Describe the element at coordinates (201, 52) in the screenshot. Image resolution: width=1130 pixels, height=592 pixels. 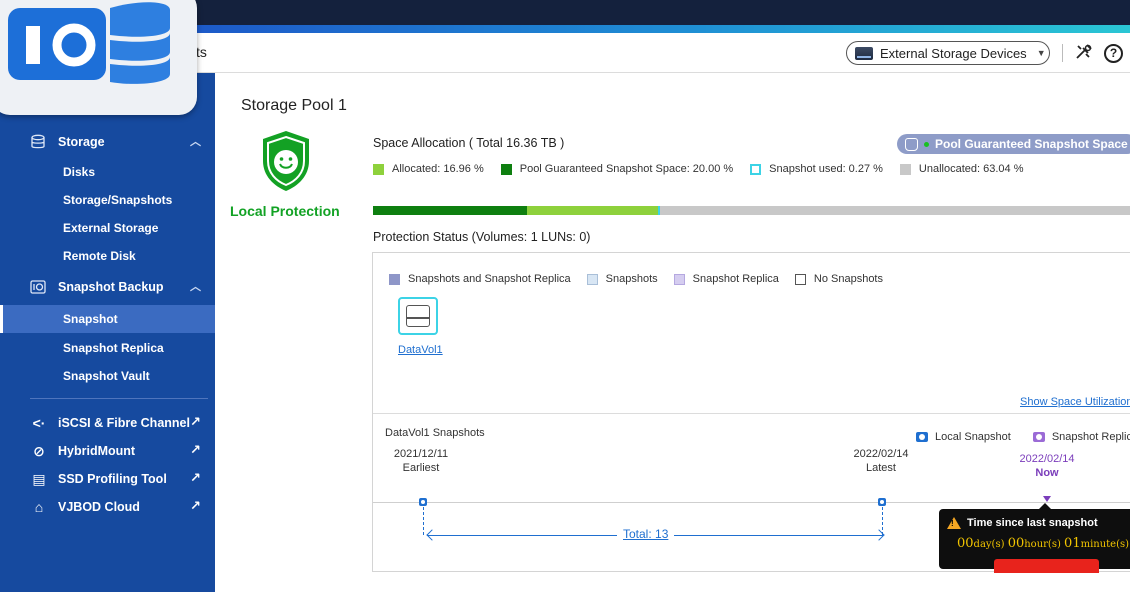
I see `header-title: ts` at that location.